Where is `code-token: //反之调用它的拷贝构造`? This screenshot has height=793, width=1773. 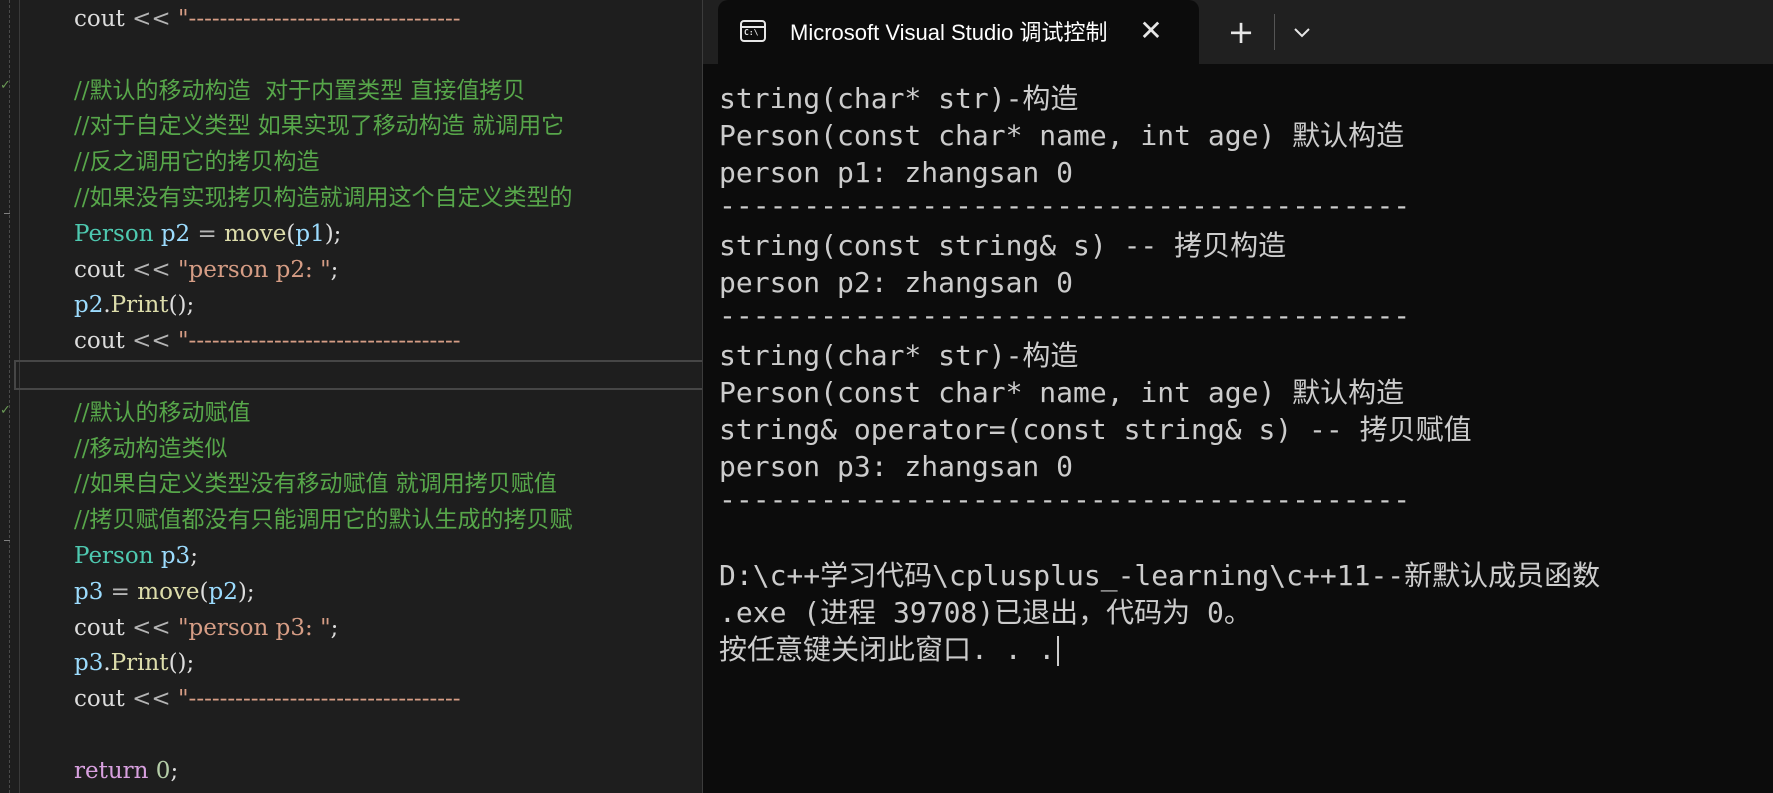 code-token: //反之调用它的拷贝构造 is located at coordinates (197, 162).